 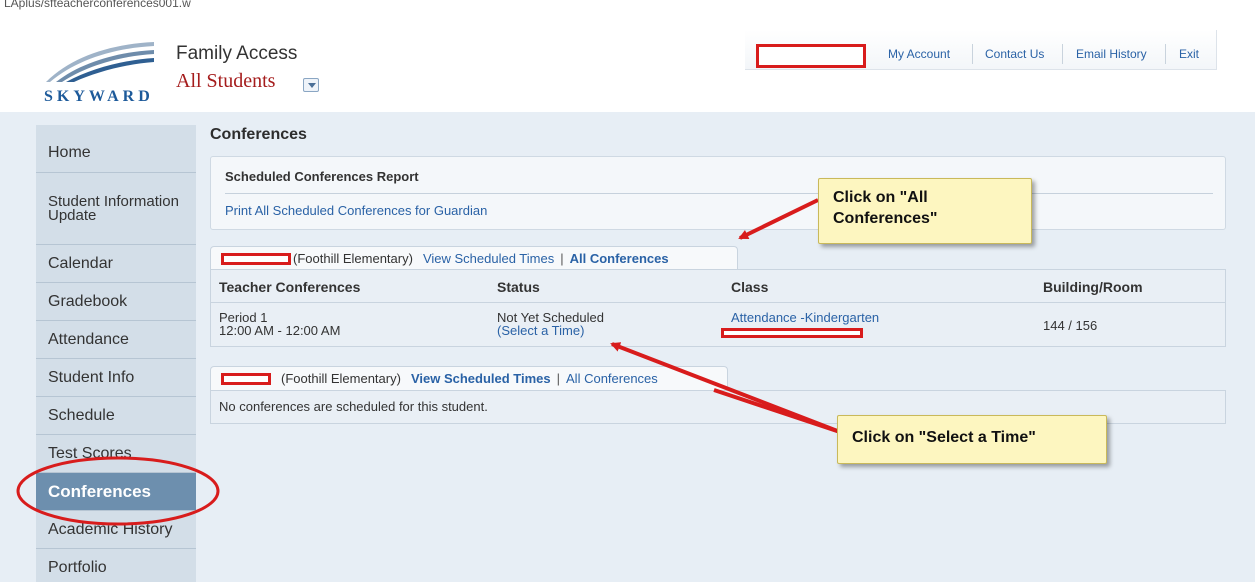 I want to click on sidebar-item-academic-history: Academic History, so click(x=116, y=530).